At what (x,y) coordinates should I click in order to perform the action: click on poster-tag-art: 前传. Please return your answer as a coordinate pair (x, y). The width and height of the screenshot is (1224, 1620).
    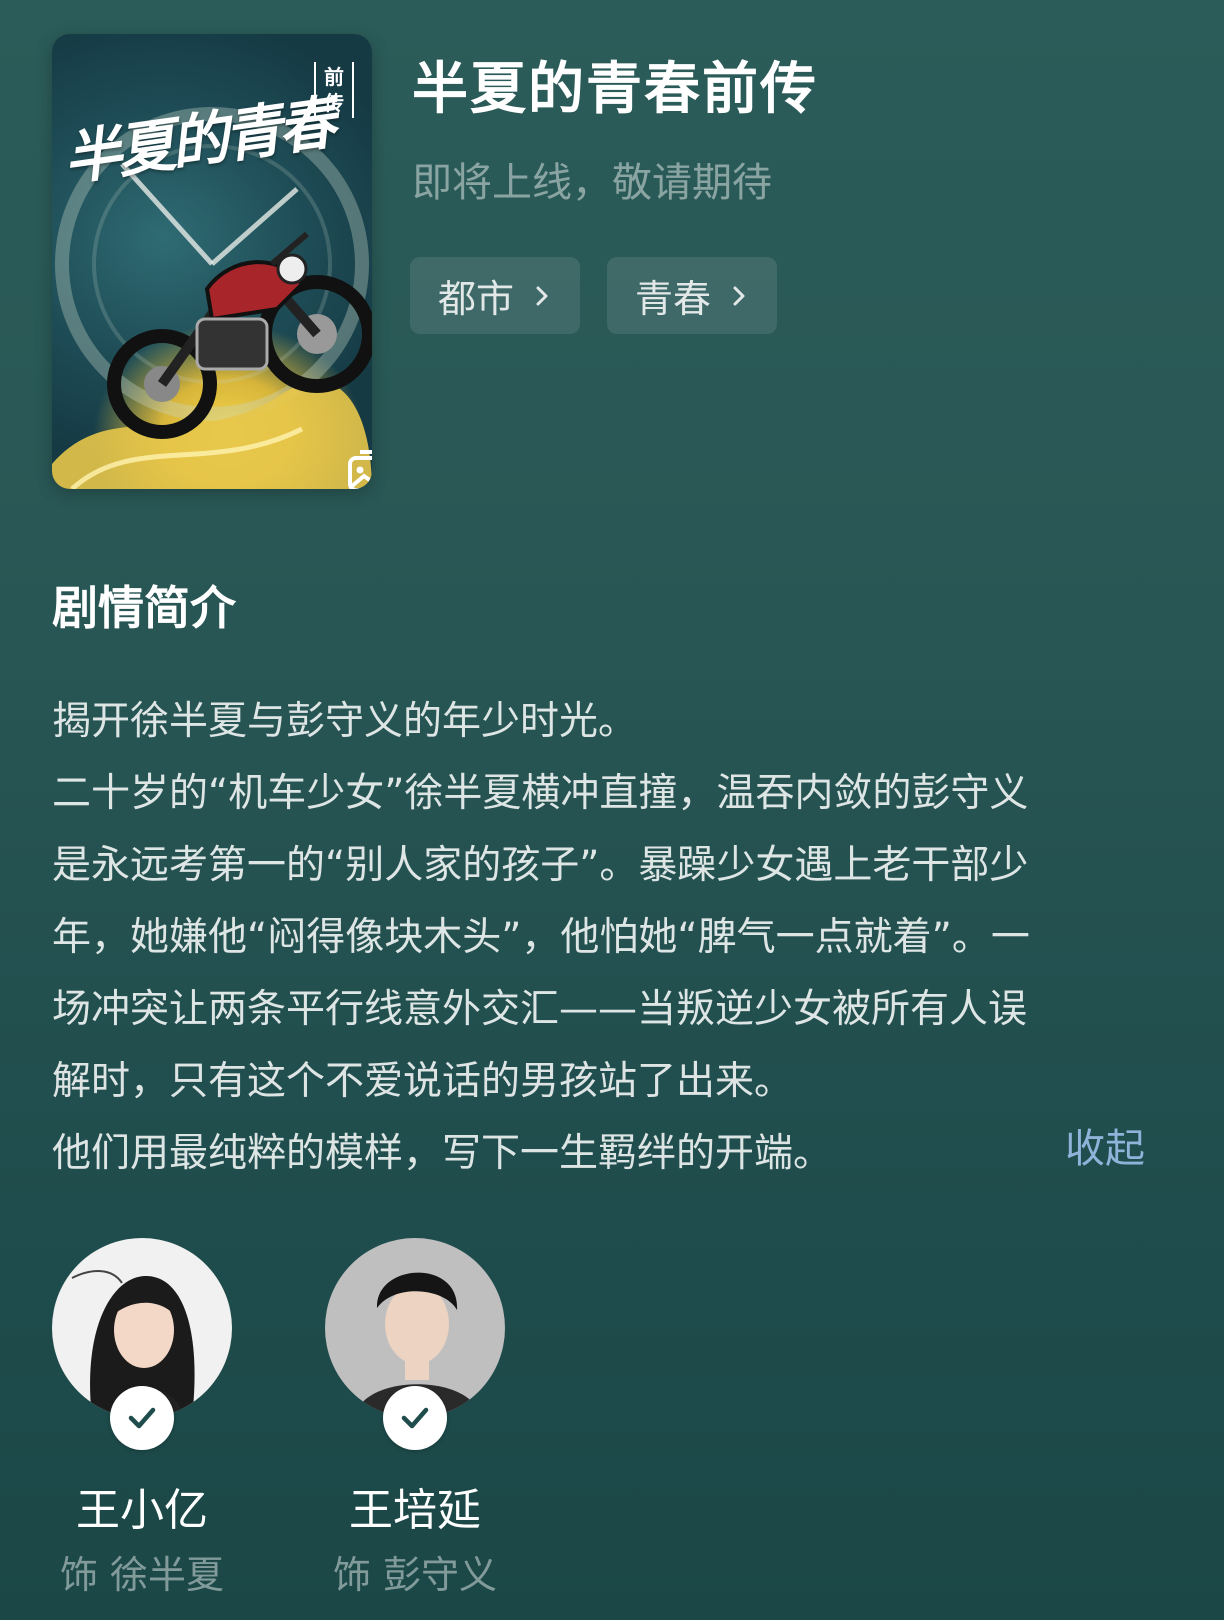
    Looking at the image, I should click on (334, 90).